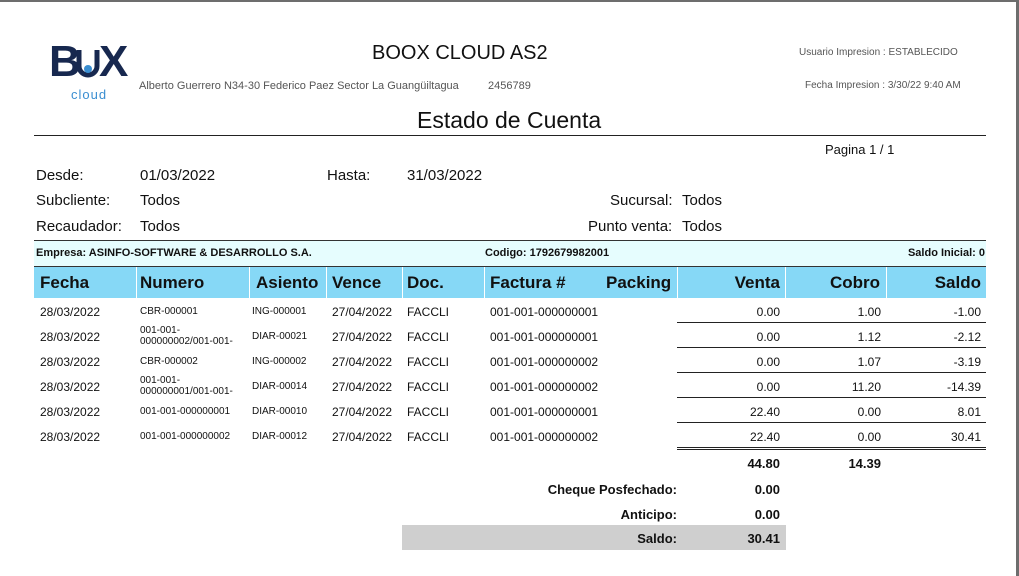 Image resolution: width=1019 pixels, height=576 pixels. What do you see at coordinates (612, 489) in the screenshot?
I see `cheque-posfechado-label: Cheque Posfechado:` at bounding box center [612, 489].